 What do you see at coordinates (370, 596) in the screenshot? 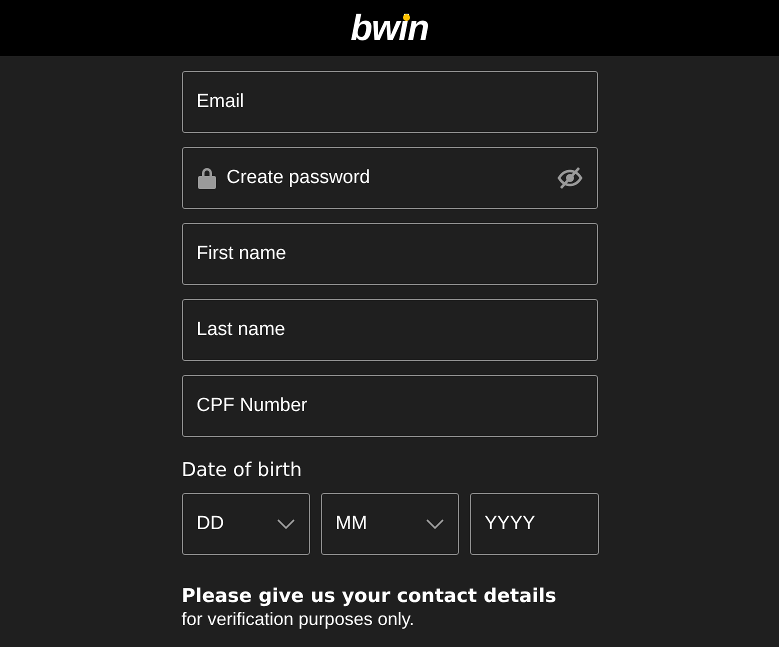
I see `section-heading: Please give us your contact details` at bounding box center [370, 596].